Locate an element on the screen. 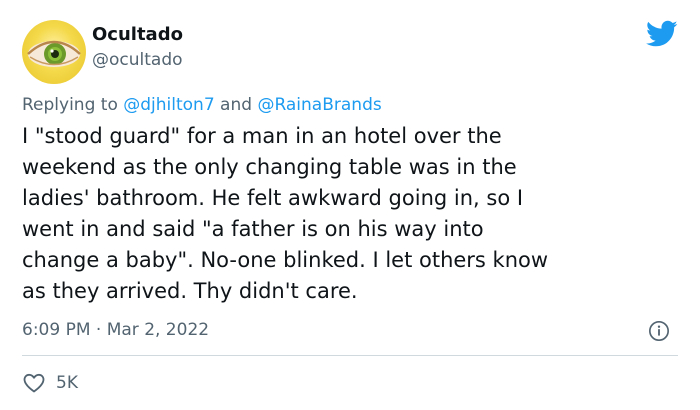 This screenshot has height=410, width=700. display-name: Ocultado is located at coordinates (137, 34).